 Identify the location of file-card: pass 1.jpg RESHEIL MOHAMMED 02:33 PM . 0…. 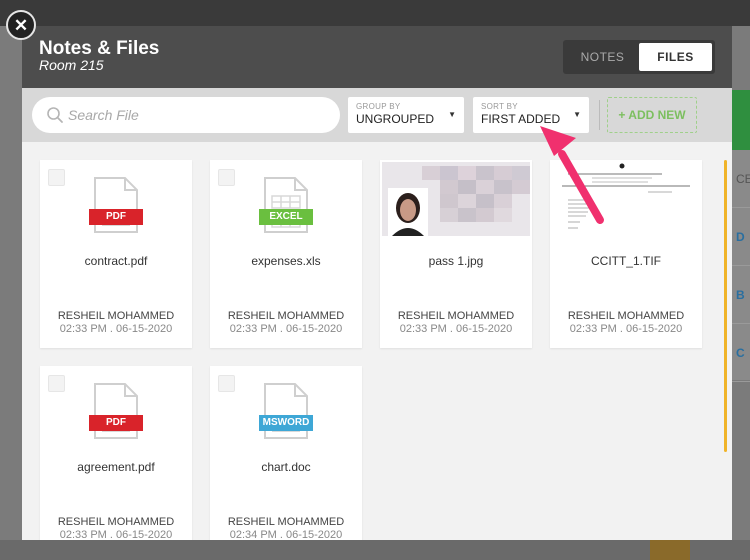
(456, 254).